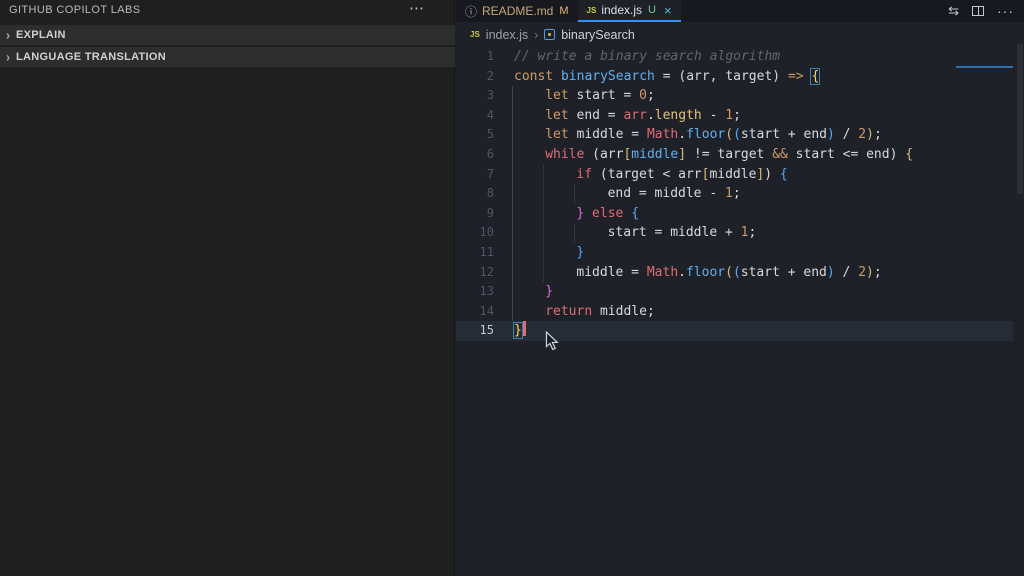 Image resolution: width=1024 pixels, height=576 pixels. I want to click on git-status-badge: M, so click(564, 11).